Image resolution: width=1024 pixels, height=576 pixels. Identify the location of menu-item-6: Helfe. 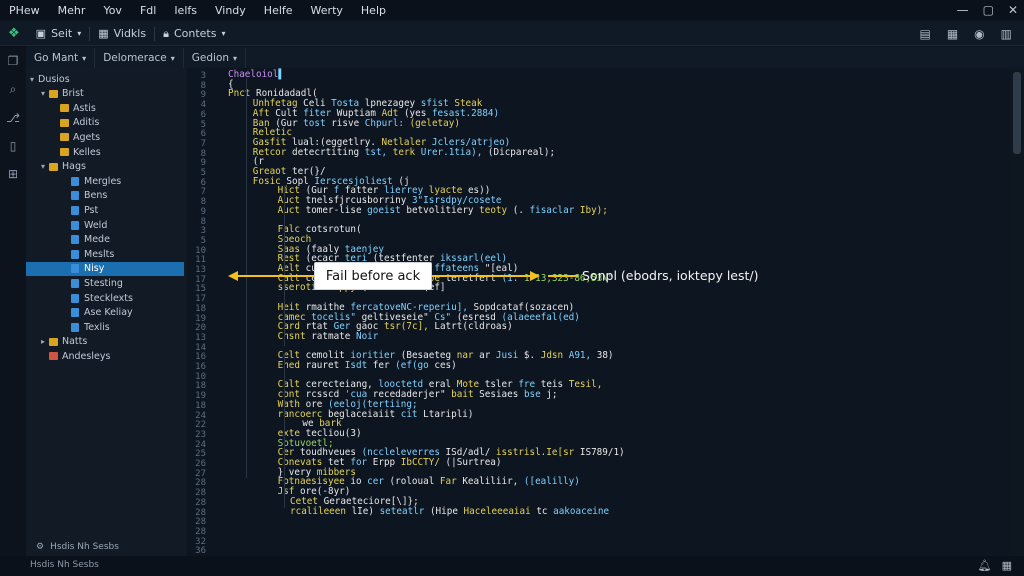
(278, 10).